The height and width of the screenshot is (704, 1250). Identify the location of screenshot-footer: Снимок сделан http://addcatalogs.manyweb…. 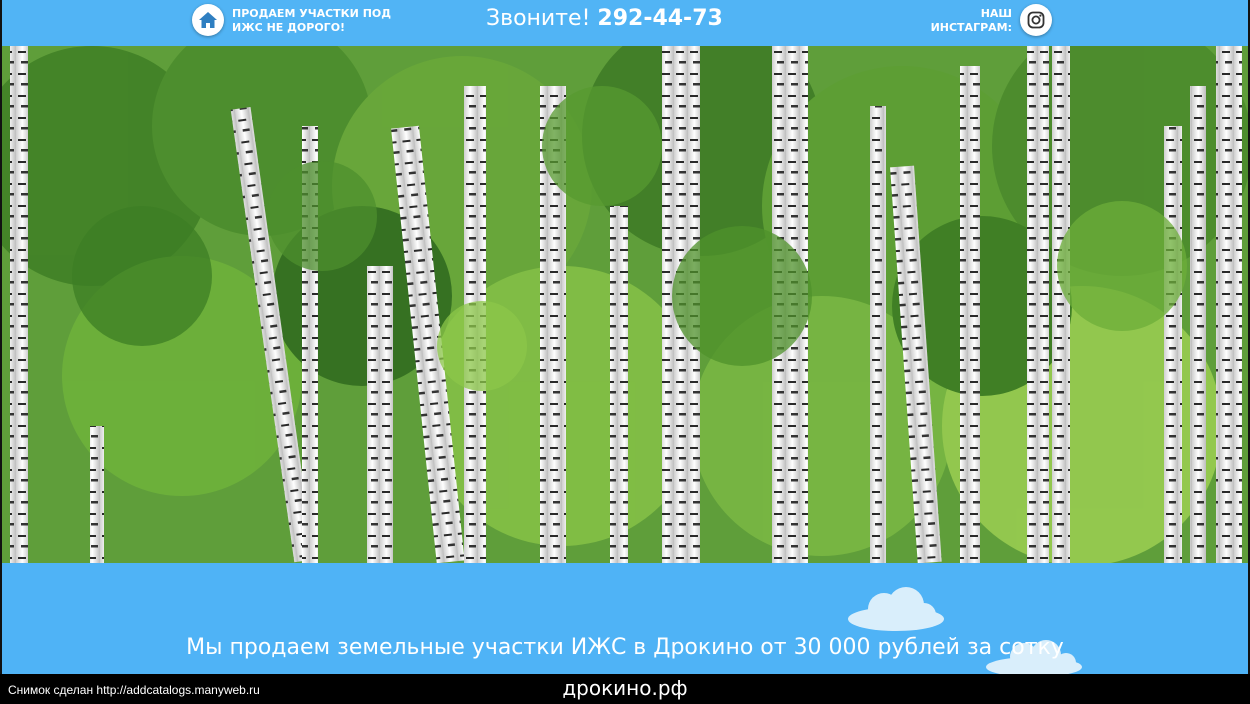
(625, 689).